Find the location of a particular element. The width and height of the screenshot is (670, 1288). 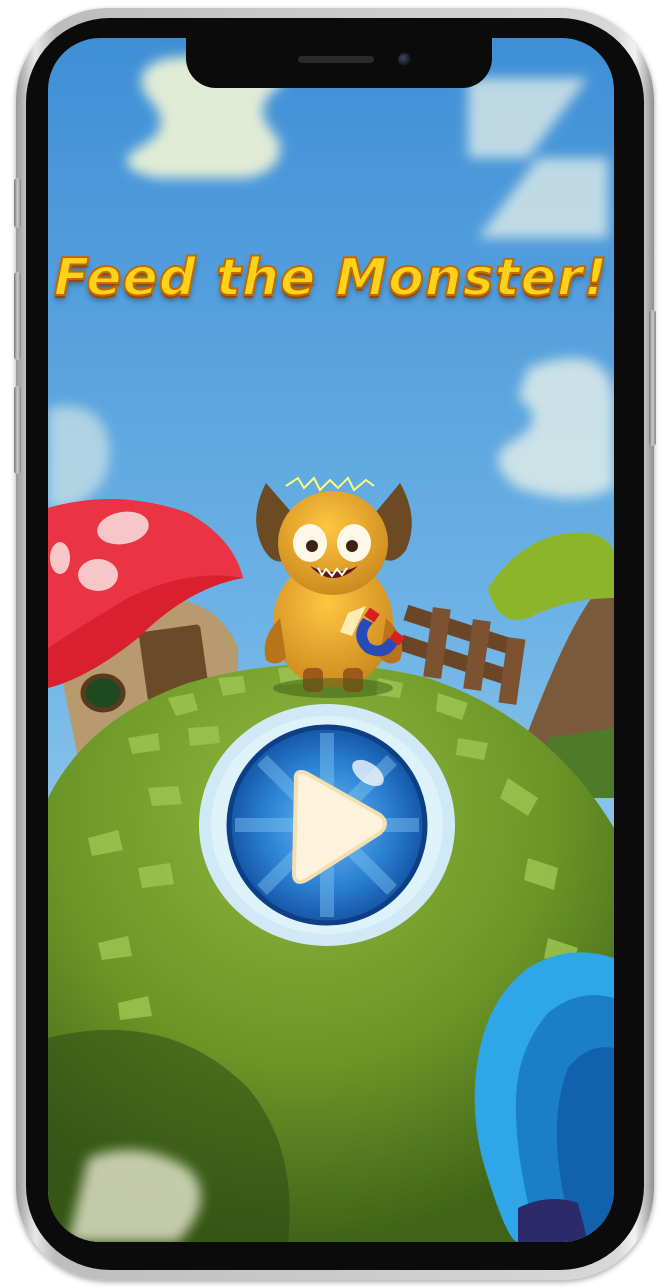

volume-up-button is located at coordinates (17, 316).